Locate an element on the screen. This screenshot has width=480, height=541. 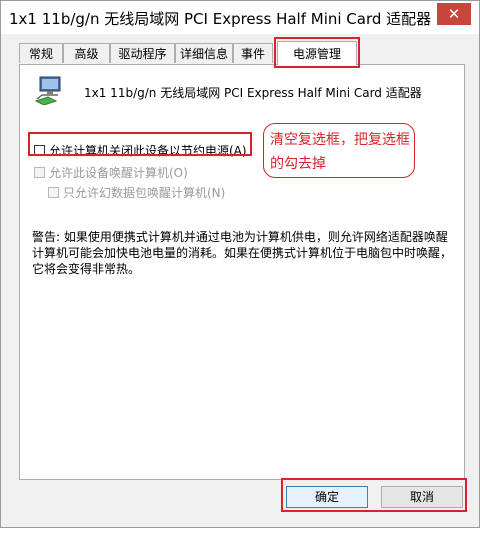
magic-packet-checkbox is located at coordinates (53, 192).